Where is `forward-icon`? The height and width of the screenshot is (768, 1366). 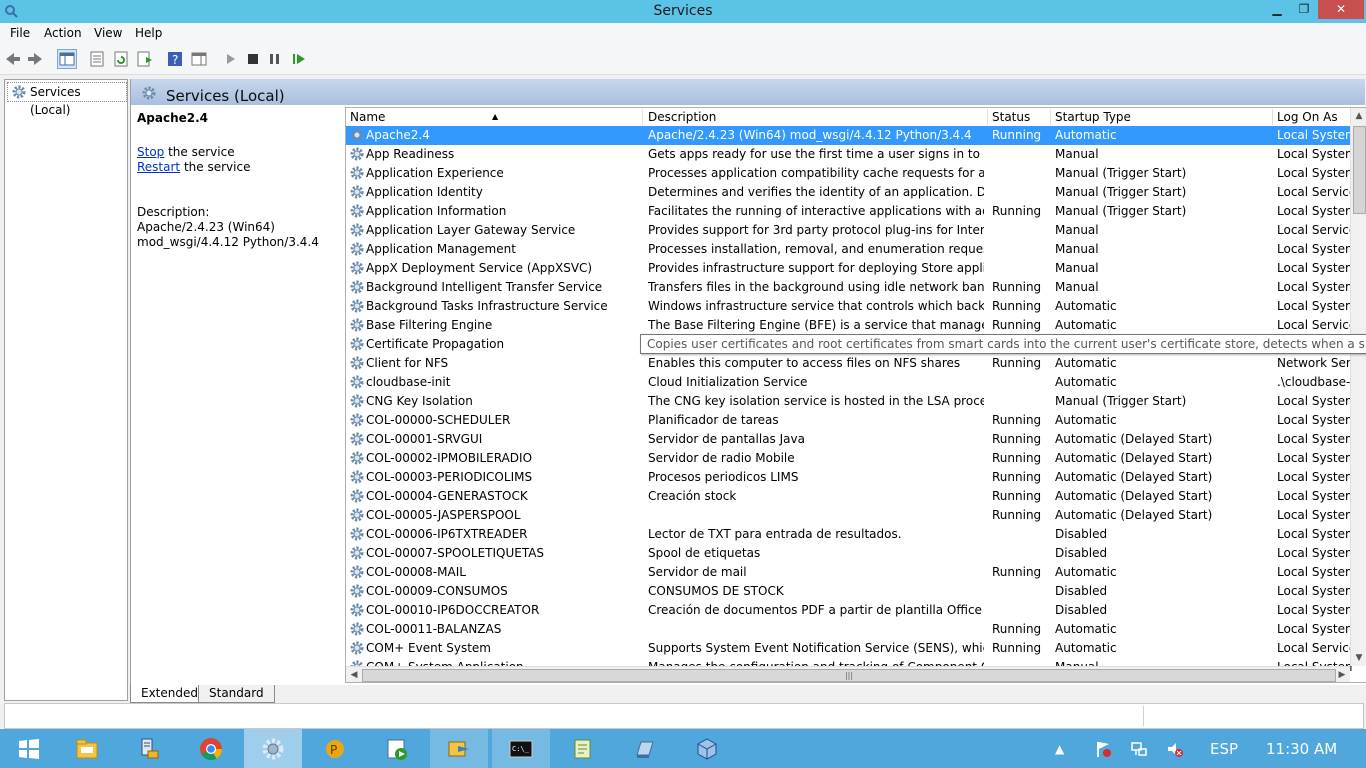 forward-icon is located at coordinates (35, 59).